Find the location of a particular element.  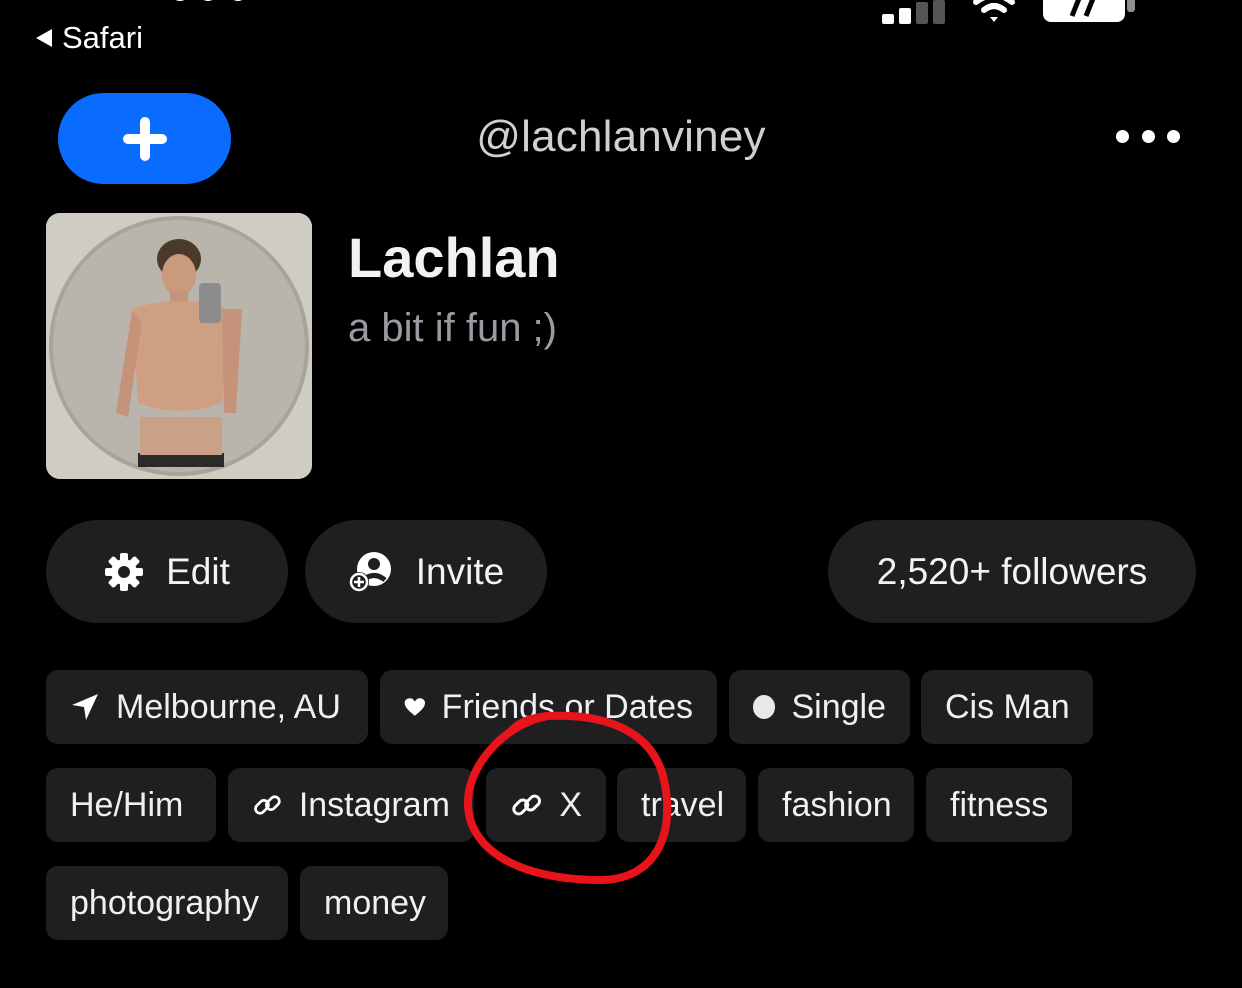

tag-interest-money-label: money is located at coordinates (375, 902).